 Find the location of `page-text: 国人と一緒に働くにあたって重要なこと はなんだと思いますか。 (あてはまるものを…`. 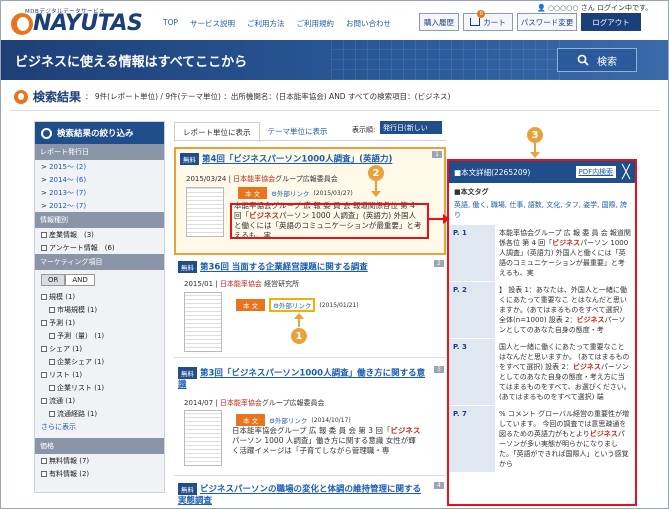

page-text: 国人と一緒に働くにあたって重要なこと はなんだと思いますか。 (あてはまるものを… is located at coordinates (565, 372).